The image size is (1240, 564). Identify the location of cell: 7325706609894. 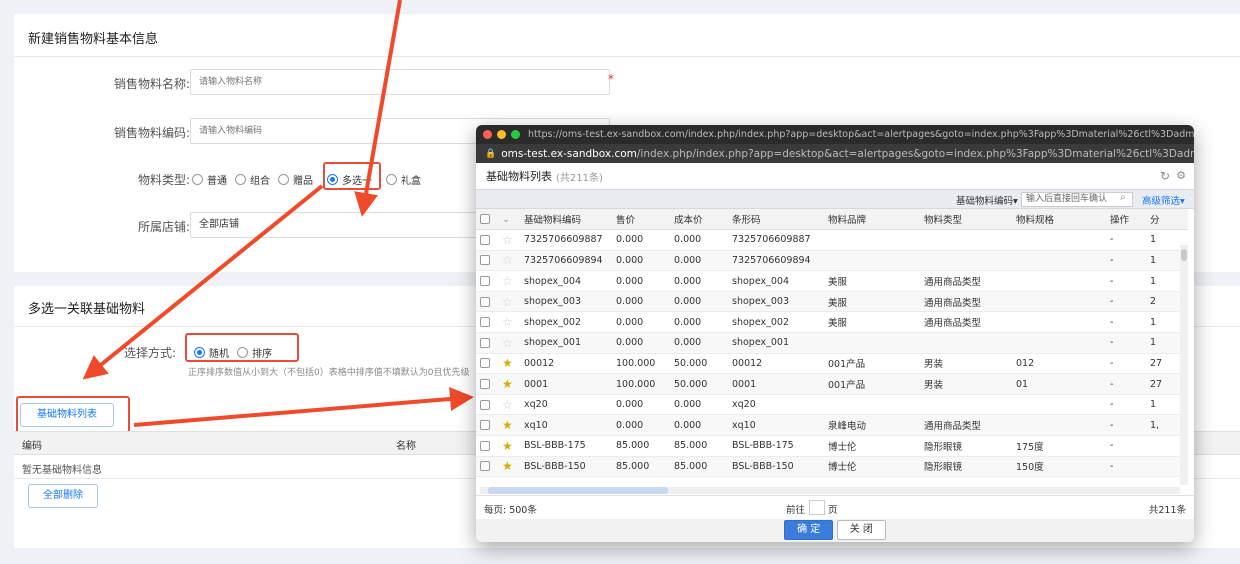
(566, 261).